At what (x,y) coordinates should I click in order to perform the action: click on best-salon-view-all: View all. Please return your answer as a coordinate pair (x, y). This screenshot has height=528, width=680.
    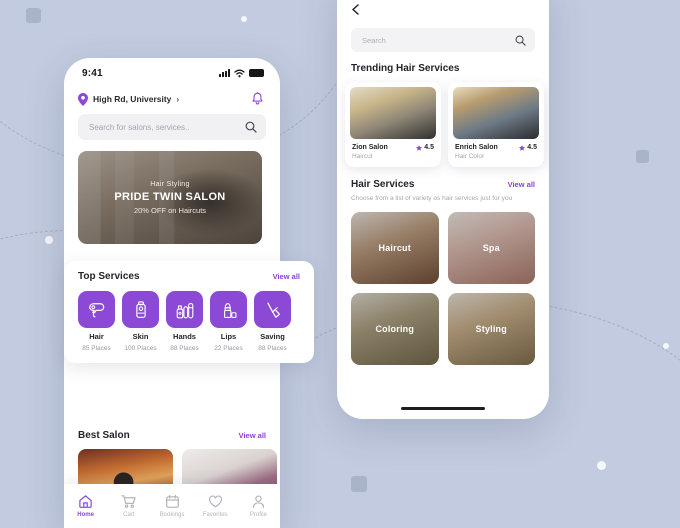
    Looking at the image, I should click on (252, 435).